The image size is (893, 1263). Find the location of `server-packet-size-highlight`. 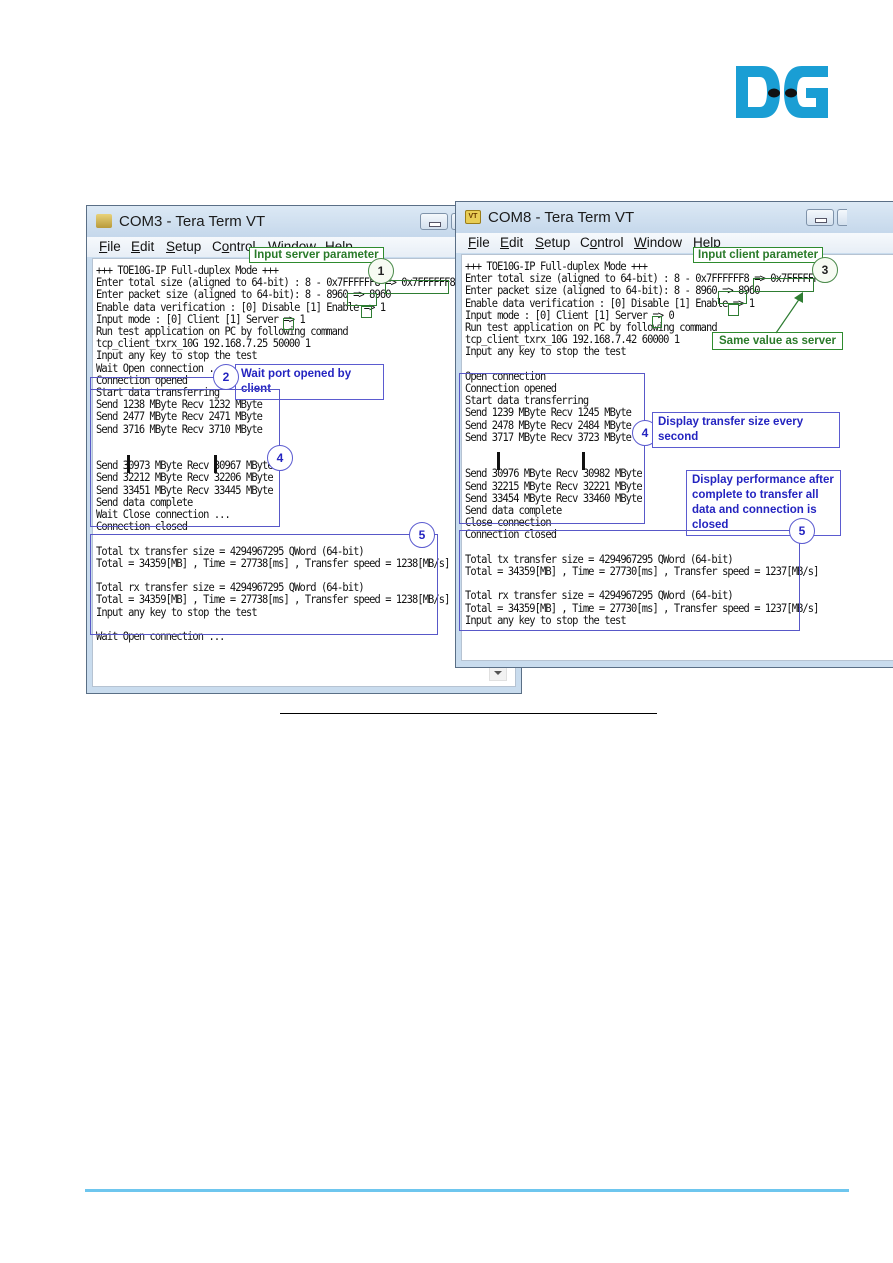

server-packet-size-highlight is located at coordinates (362, 299).